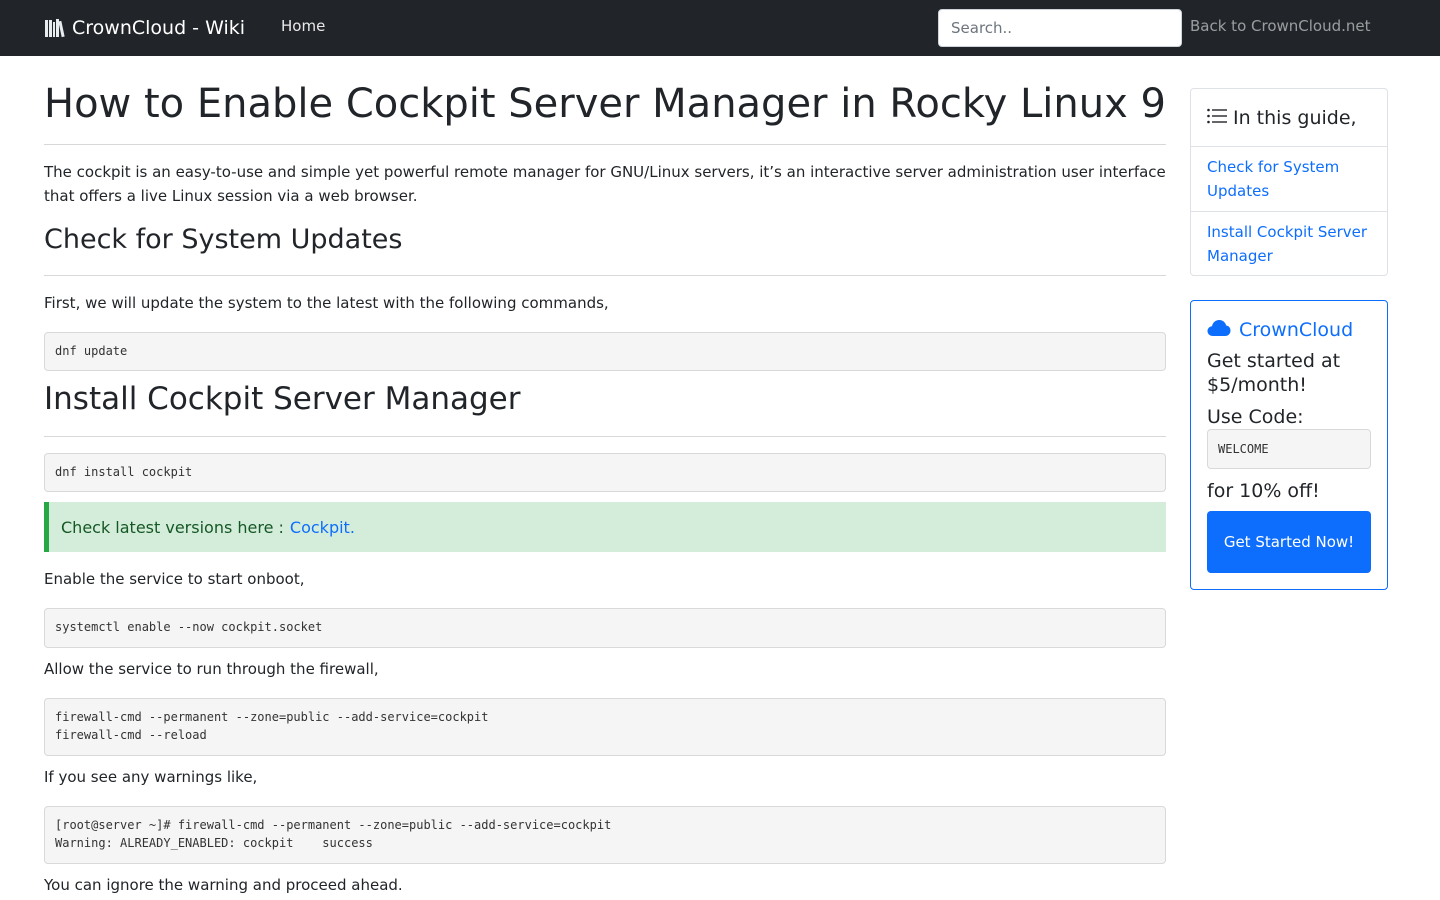 Image resolution: width=1440 pixels, height=900 pixels. Describe the element at coordinates (1289, 244) in the screenshot. I see `toc-item-install: Install Cockpit Server Manager` at that location.